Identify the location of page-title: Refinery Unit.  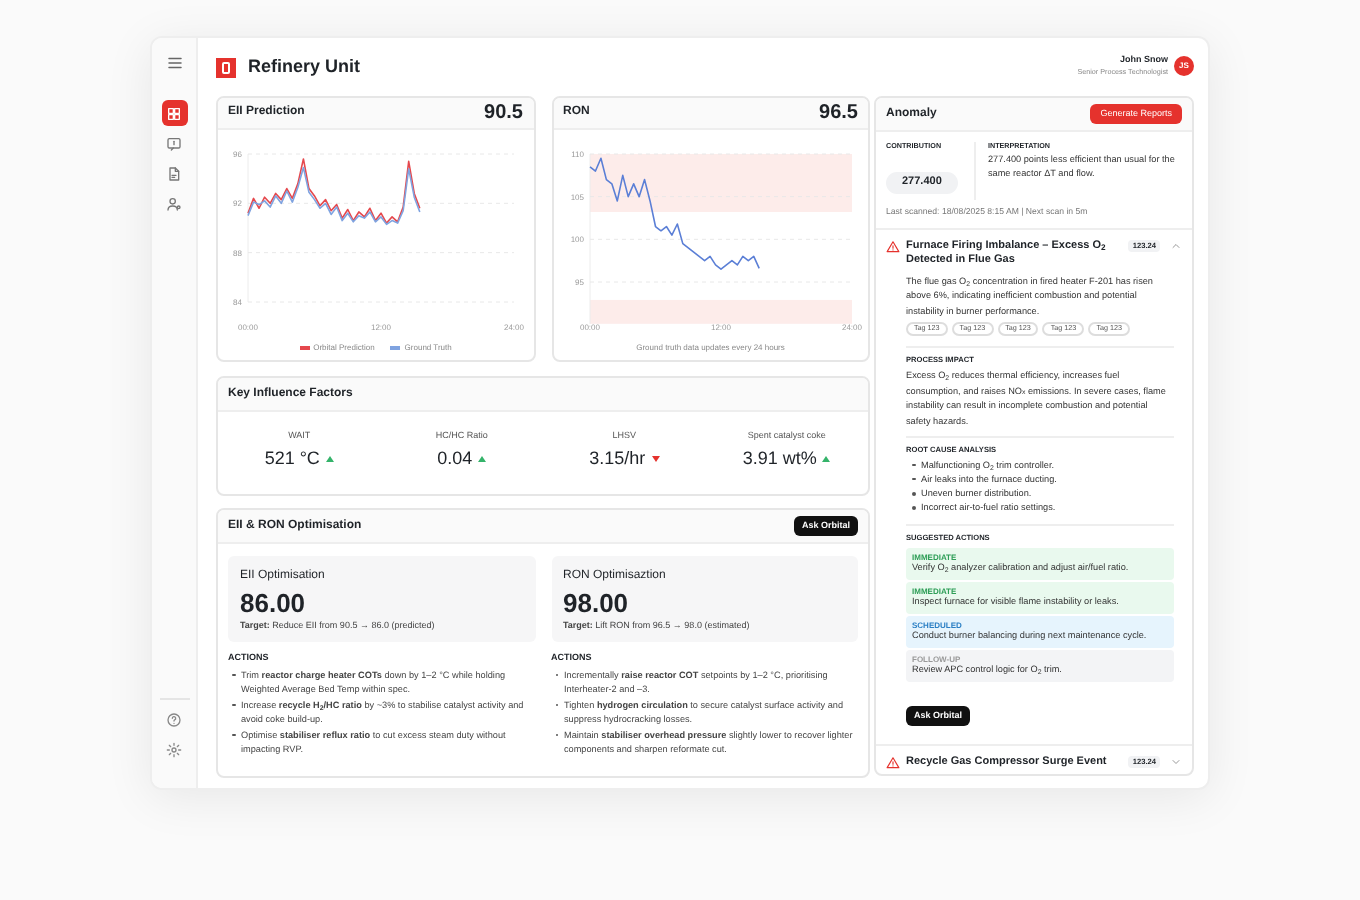
(304, 66).